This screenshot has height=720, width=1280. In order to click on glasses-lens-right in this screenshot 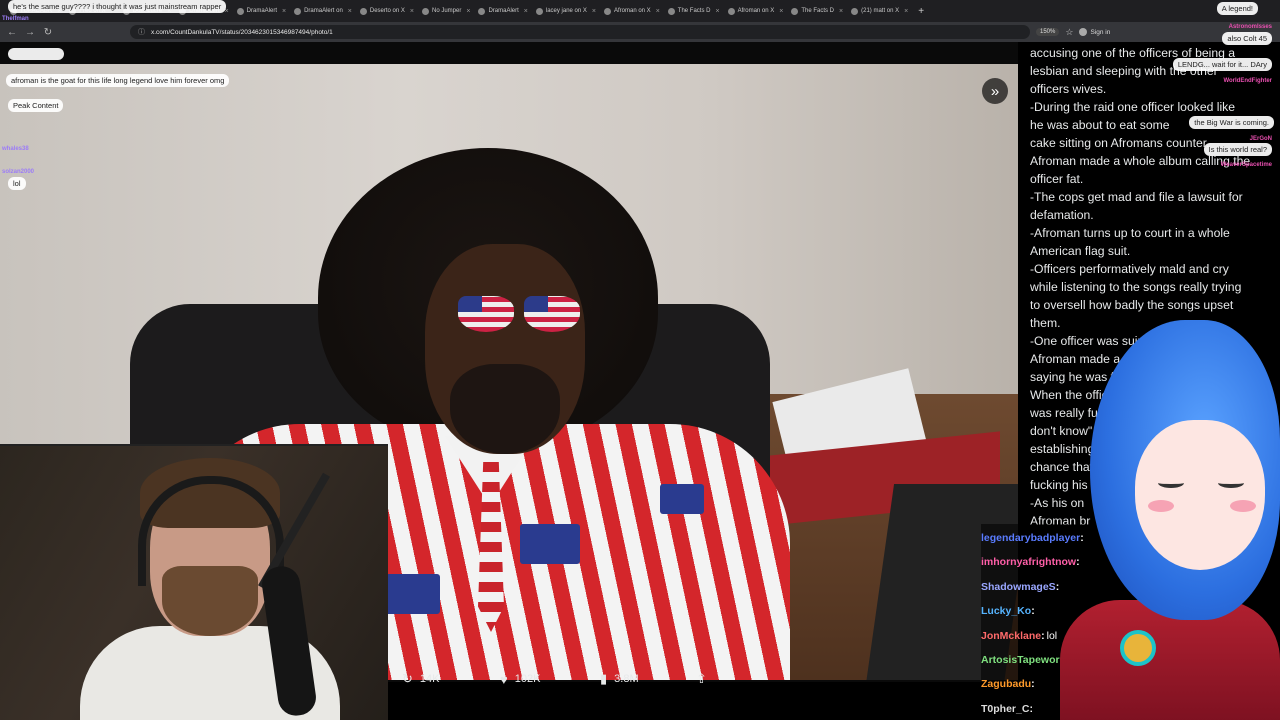, I will do `click(552, 314)`.